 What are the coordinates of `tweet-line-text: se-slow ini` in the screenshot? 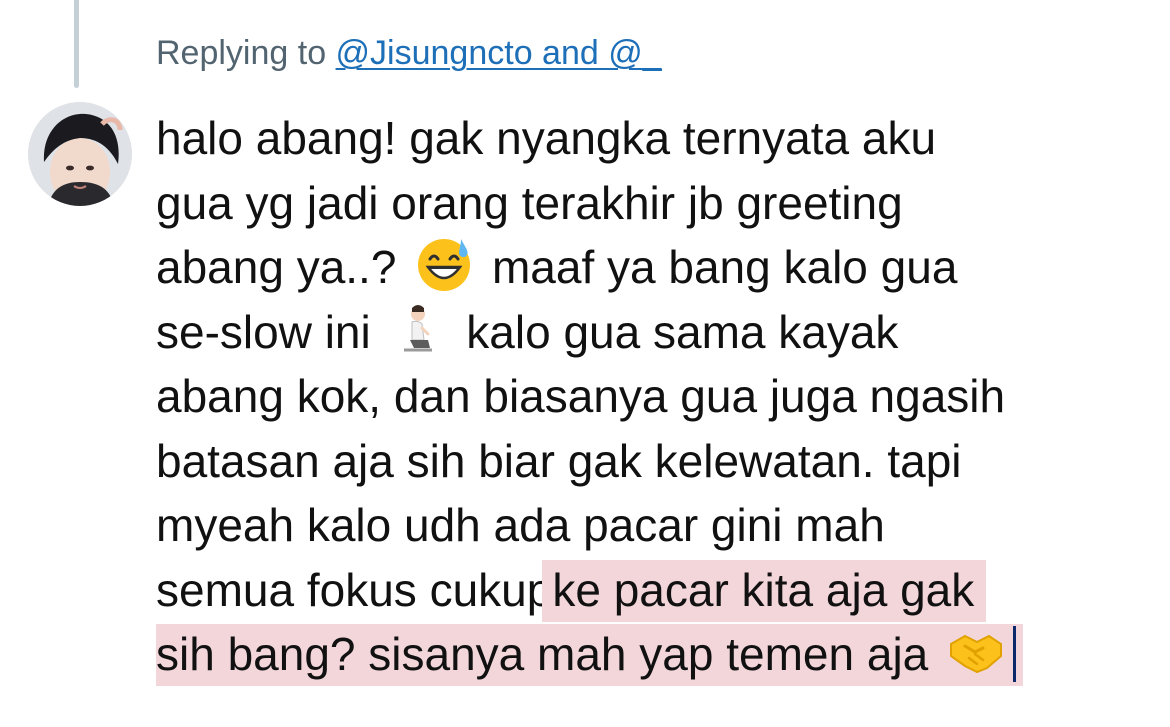 It's located at (263, 331).